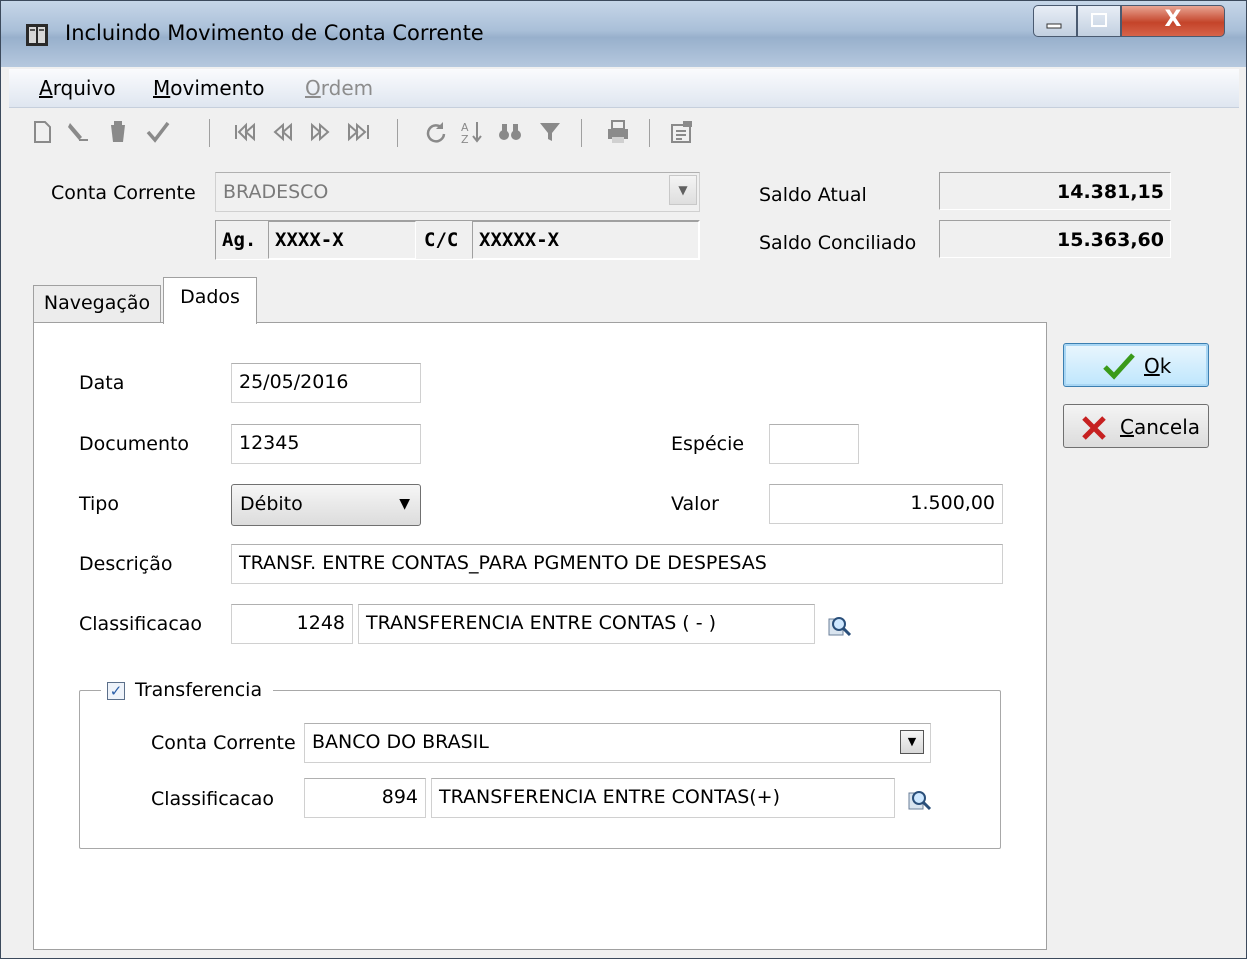 The width and height of the screenshot is (1247, 959). Describe the element at coordinates (239, 240) in the screenshot. I see `ag-label: Ag.` at that location.